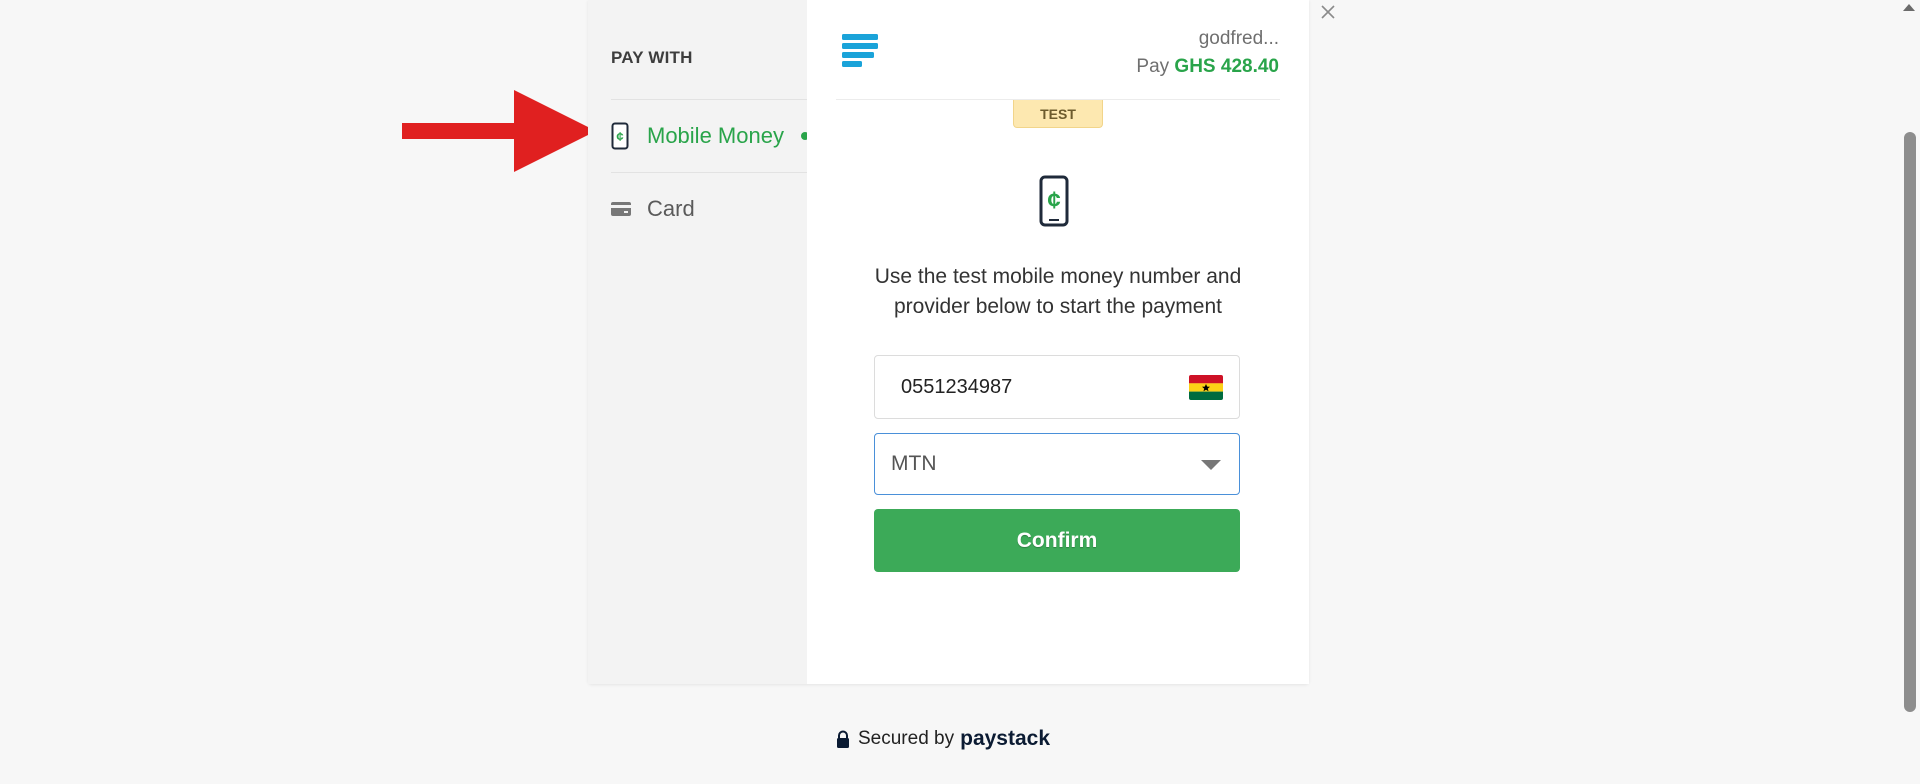 The height and width of the screenshot is (784, 1920). I want to click on pay-amount-line: Pay GHS 428.40, so click(1207, 67).